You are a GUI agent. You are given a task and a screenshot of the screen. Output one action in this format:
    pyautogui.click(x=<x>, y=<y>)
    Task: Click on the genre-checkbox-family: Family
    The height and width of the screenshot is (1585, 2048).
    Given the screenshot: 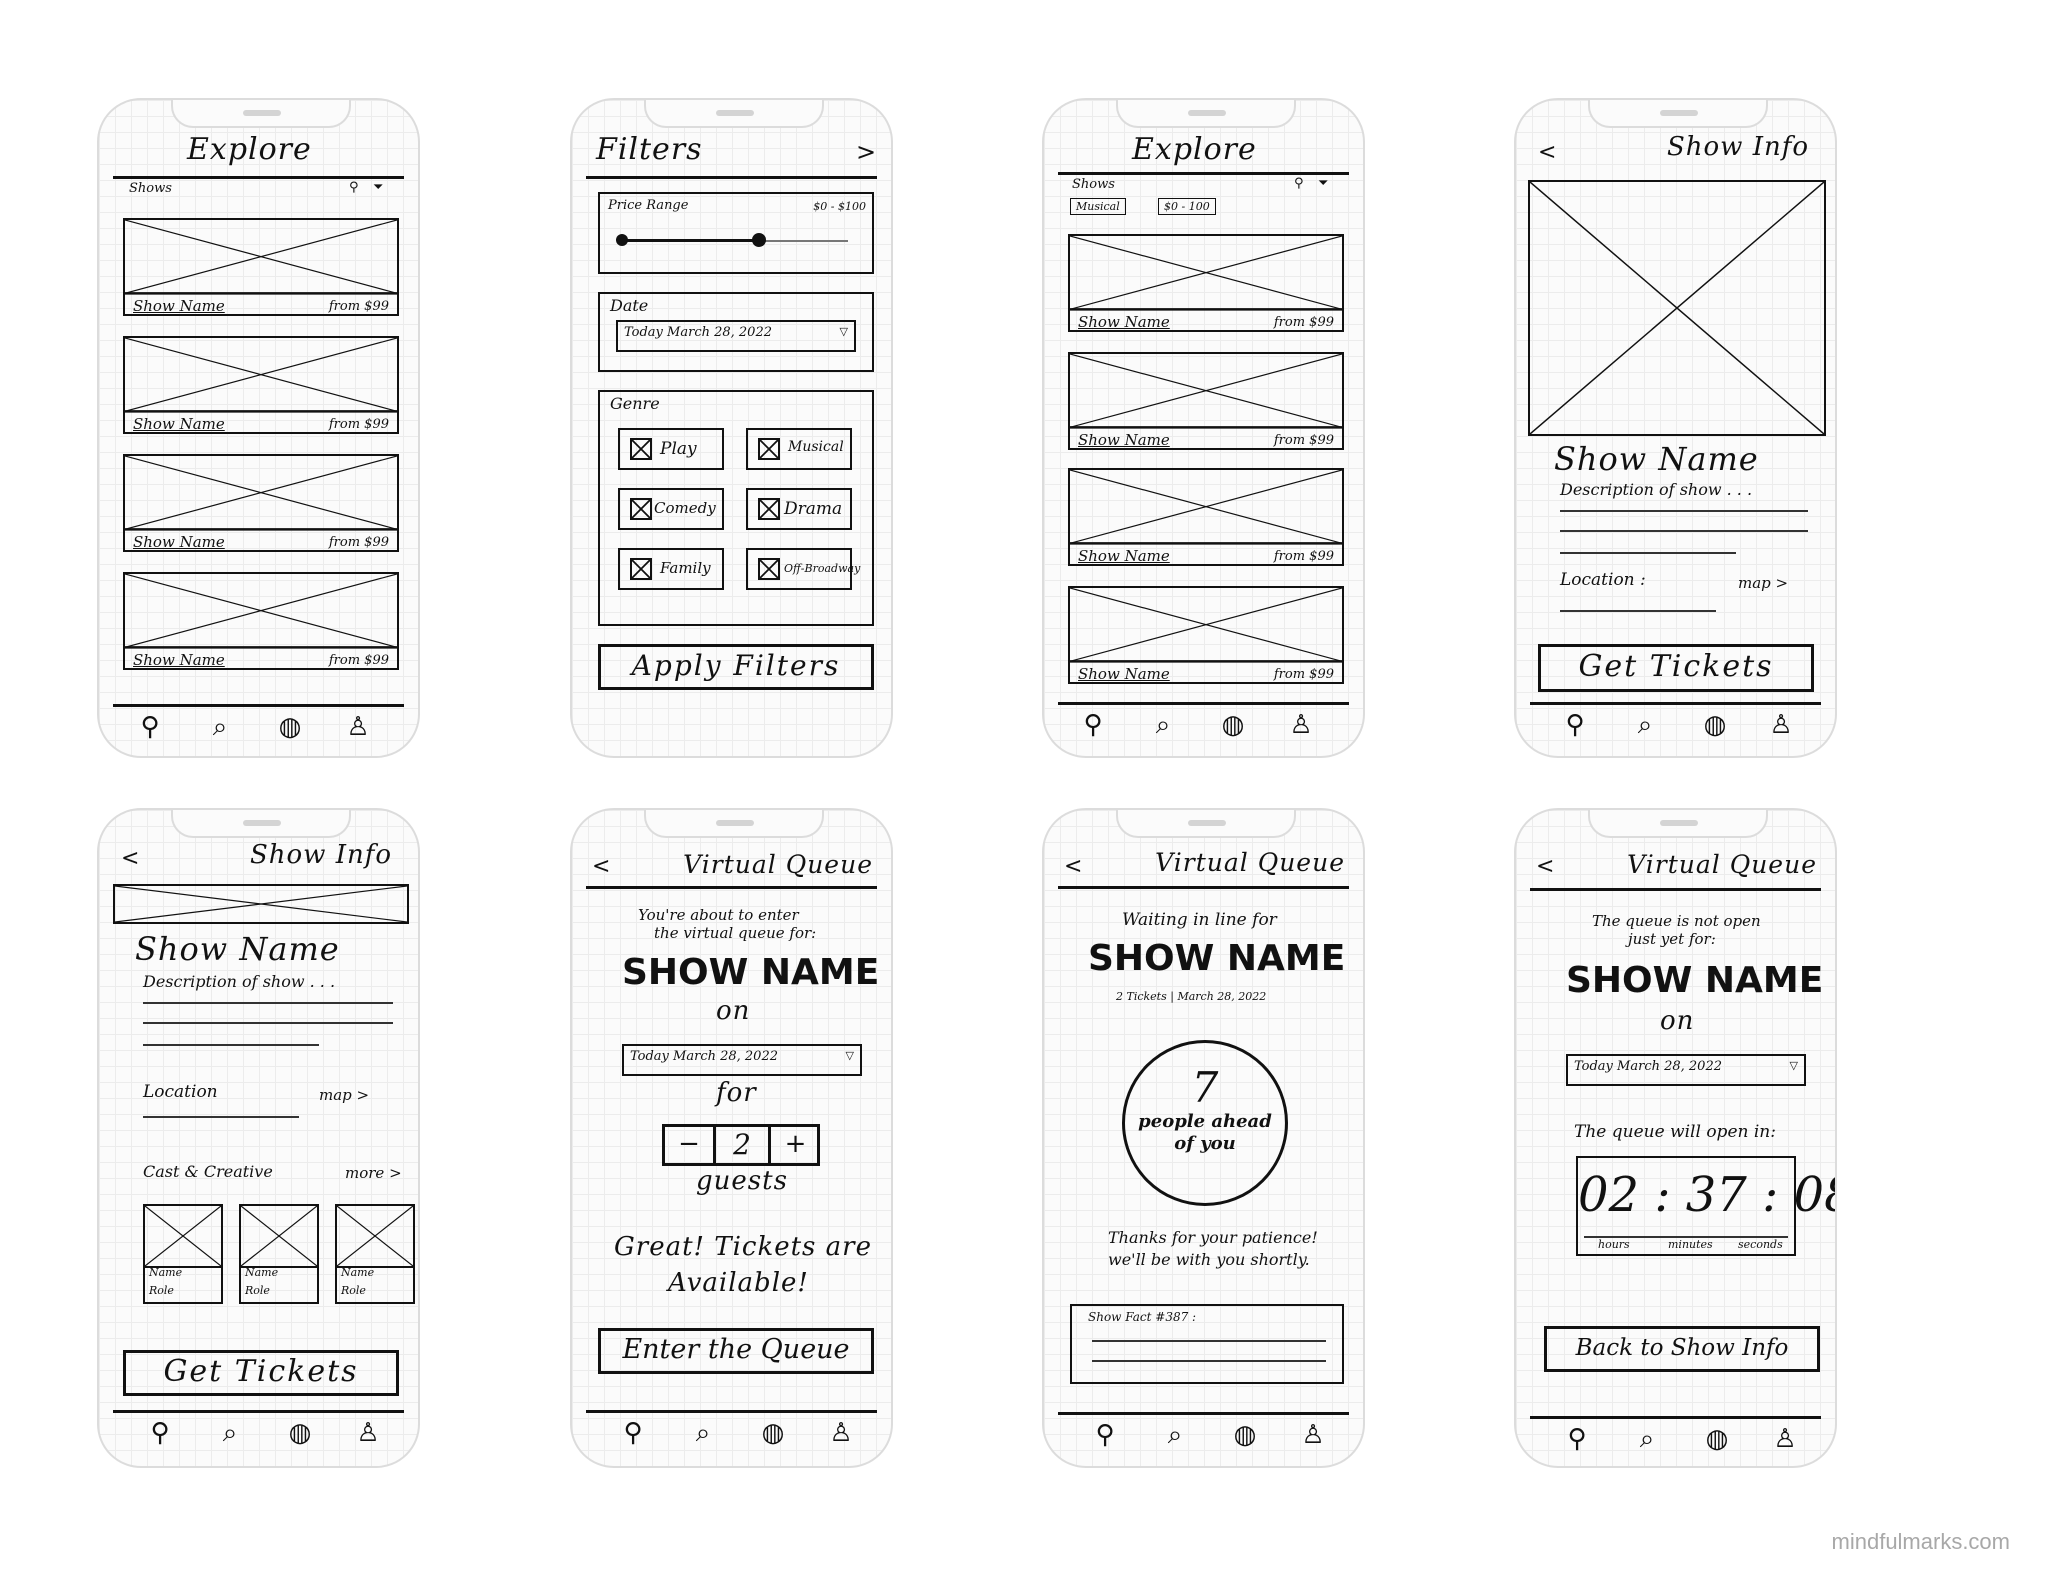 What is the action you would take?
    pyautogui.click(x=671, y=569)
    